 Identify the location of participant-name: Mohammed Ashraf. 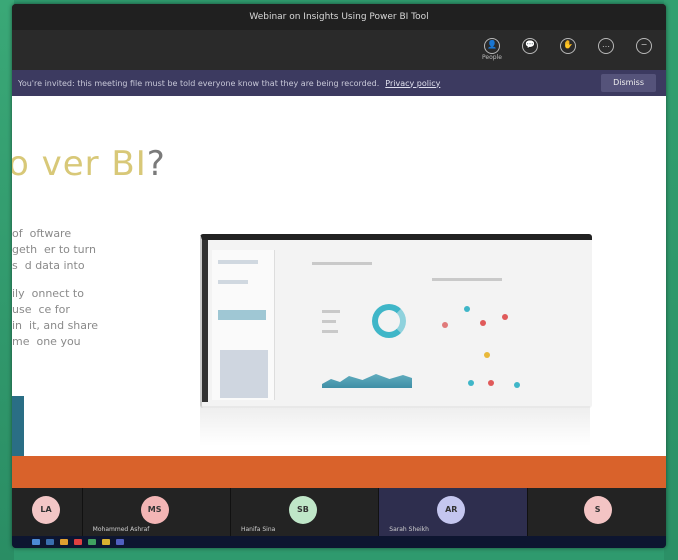
(121, 529).